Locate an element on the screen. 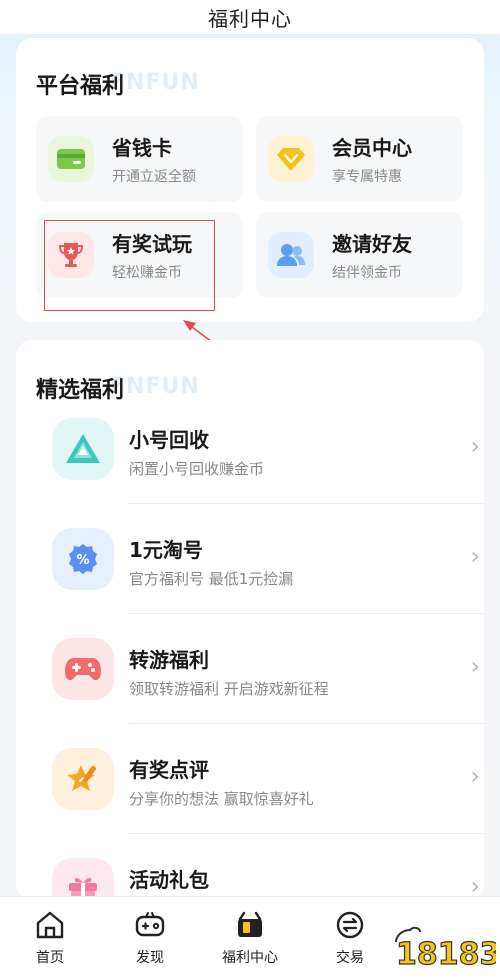 The width and height of the screenshot is (500, 980). item-name: 1元淘号 is located at coordinates (166, 550).